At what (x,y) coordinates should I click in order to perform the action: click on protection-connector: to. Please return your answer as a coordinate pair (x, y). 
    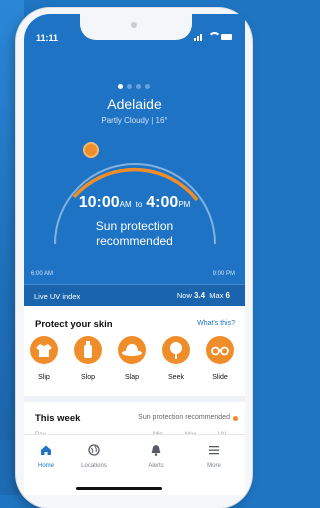
    Looking at the image, I should click on (139, 204).